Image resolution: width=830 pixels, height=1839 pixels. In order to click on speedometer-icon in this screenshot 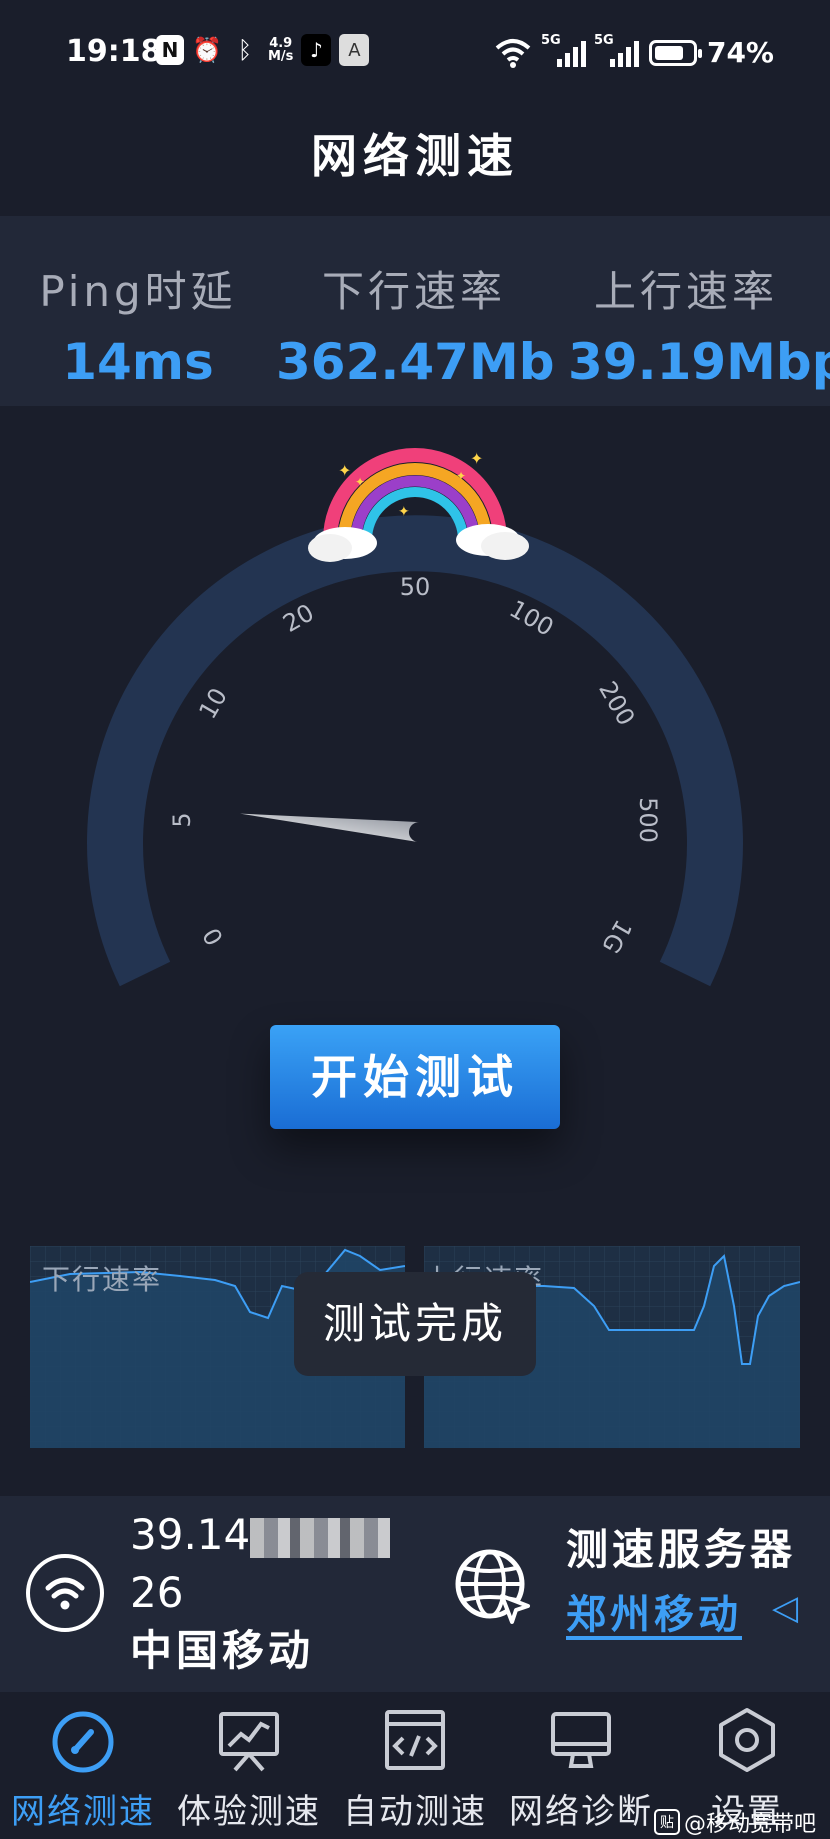, I will do `click(83, 1742)`.